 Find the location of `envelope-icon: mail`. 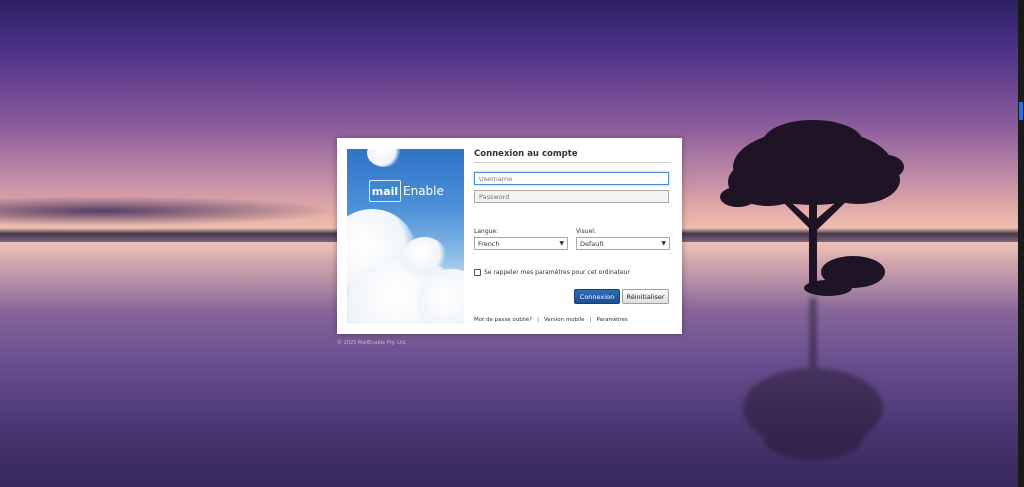

envelope-icon: mail is located at coordinates (385, 191).